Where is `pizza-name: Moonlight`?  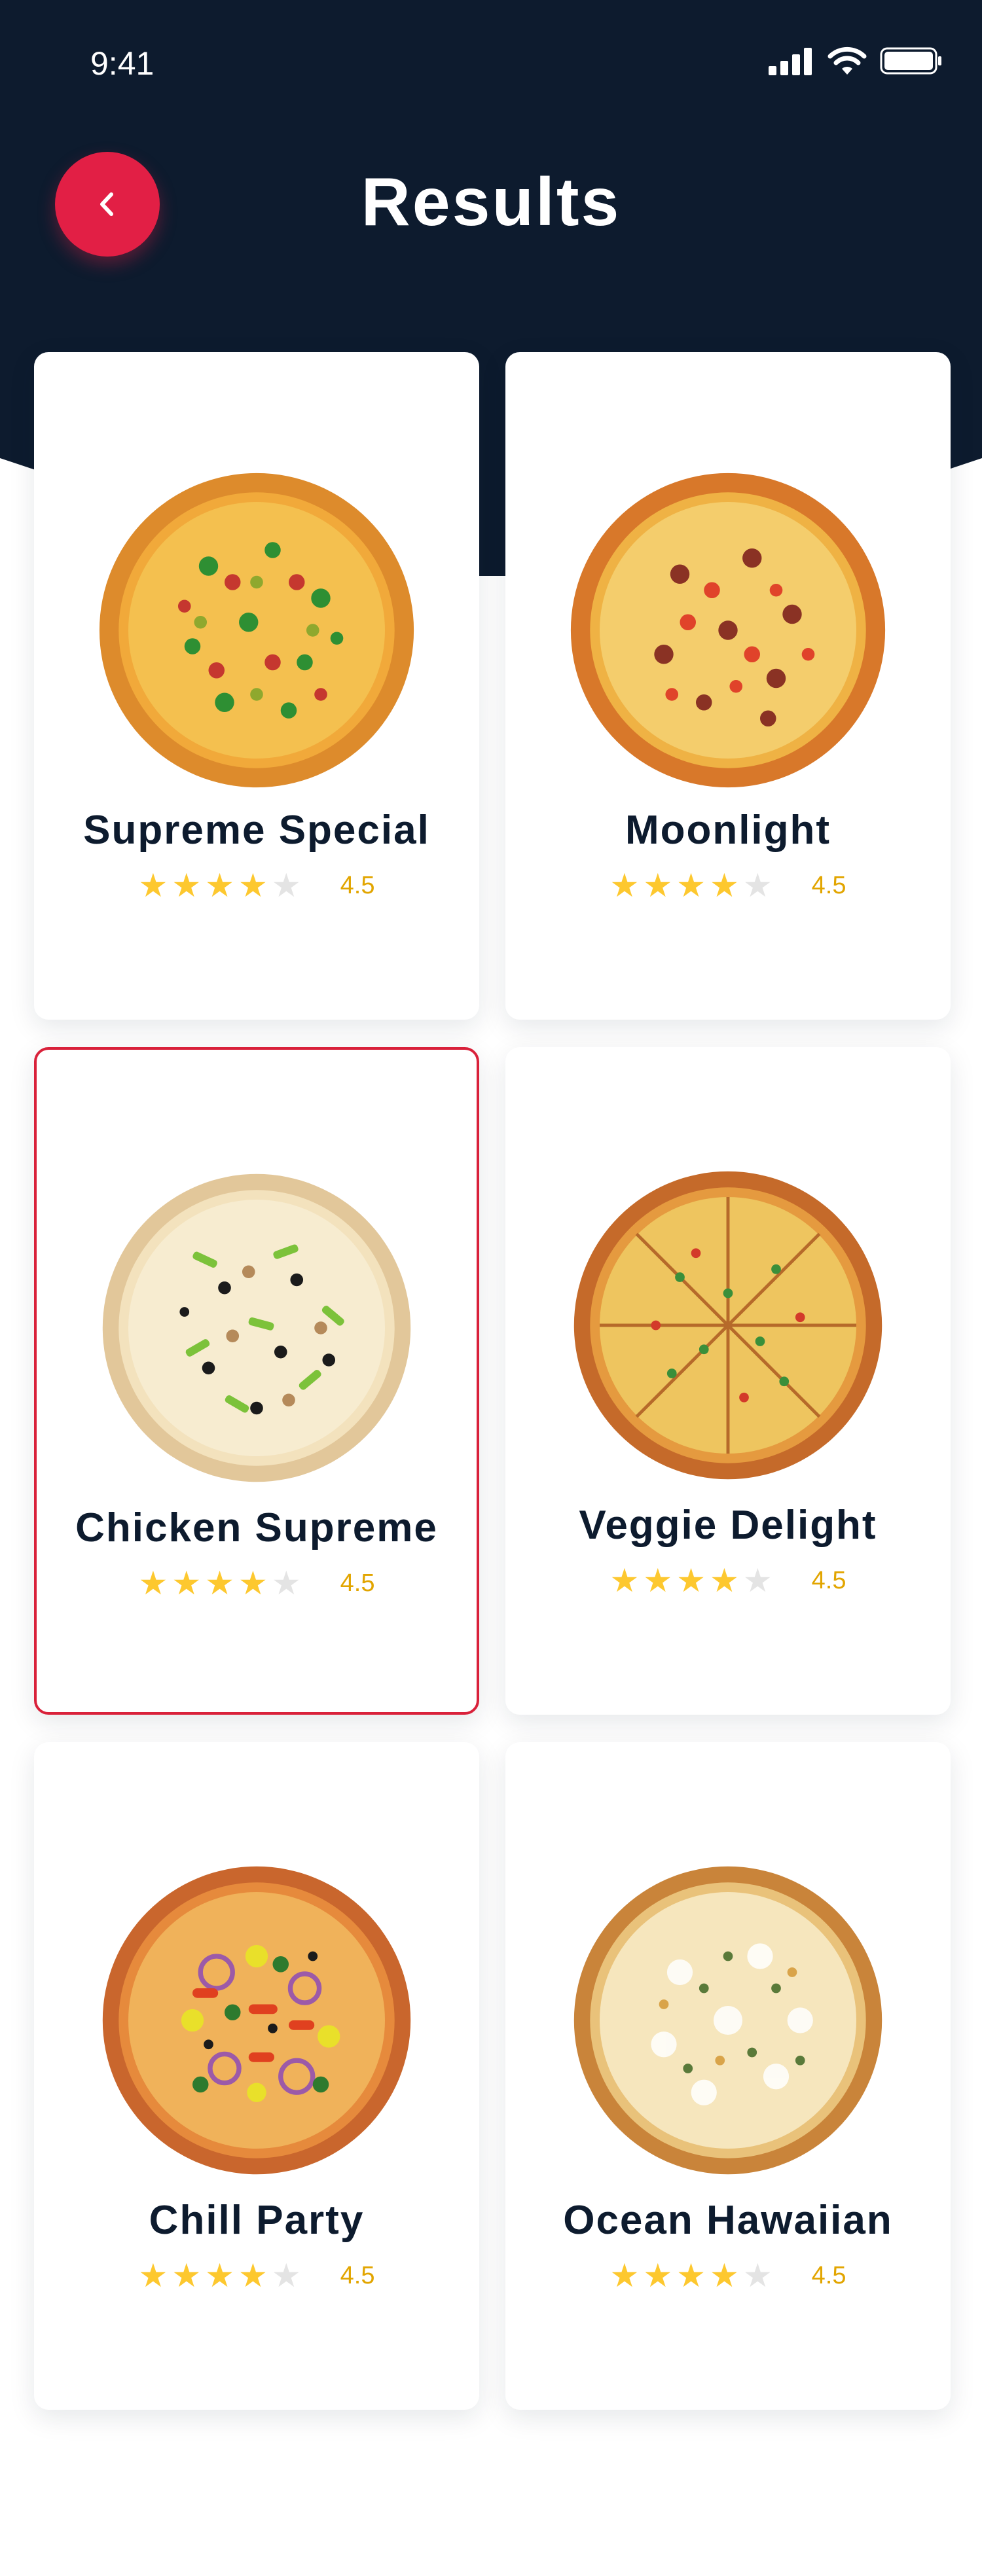
pizza-name: Moonlight is located at coordinates (728, 830).